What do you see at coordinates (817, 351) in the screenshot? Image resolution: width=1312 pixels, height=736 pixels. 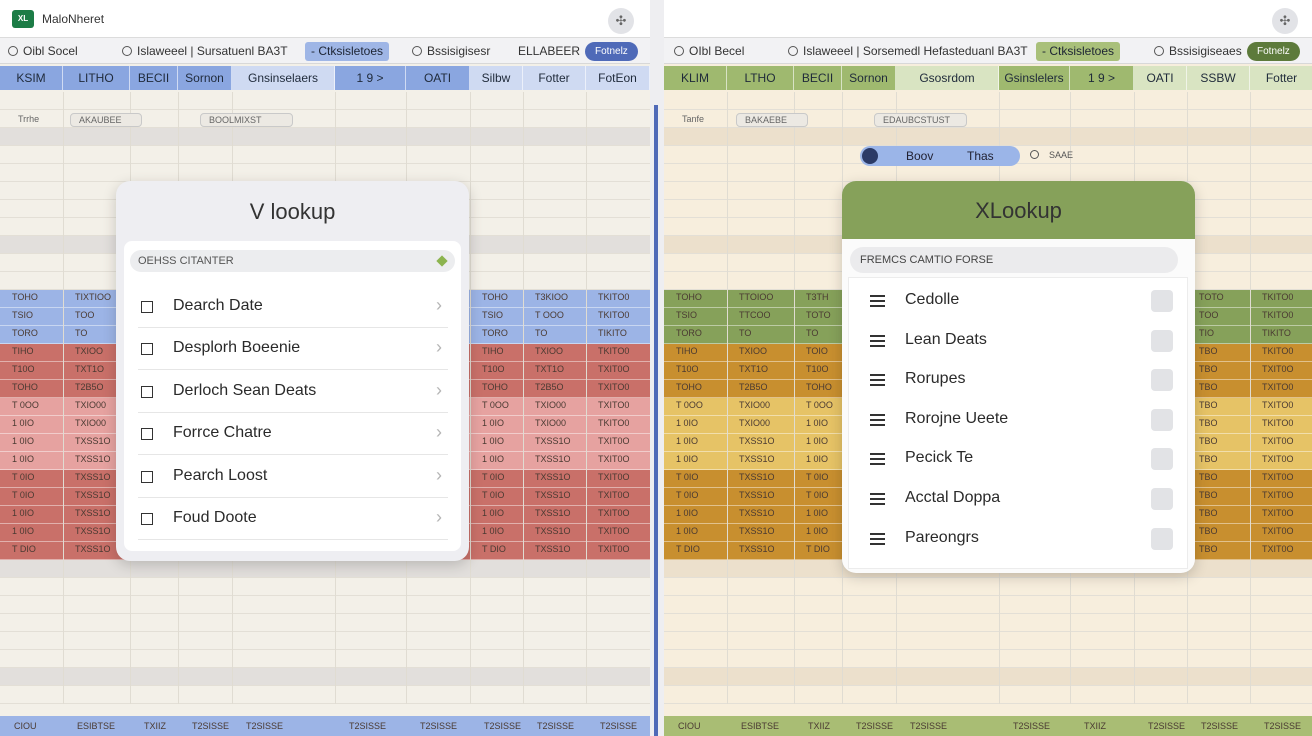 I see `table-cell: TOIO` at bounding box center [817, 351].